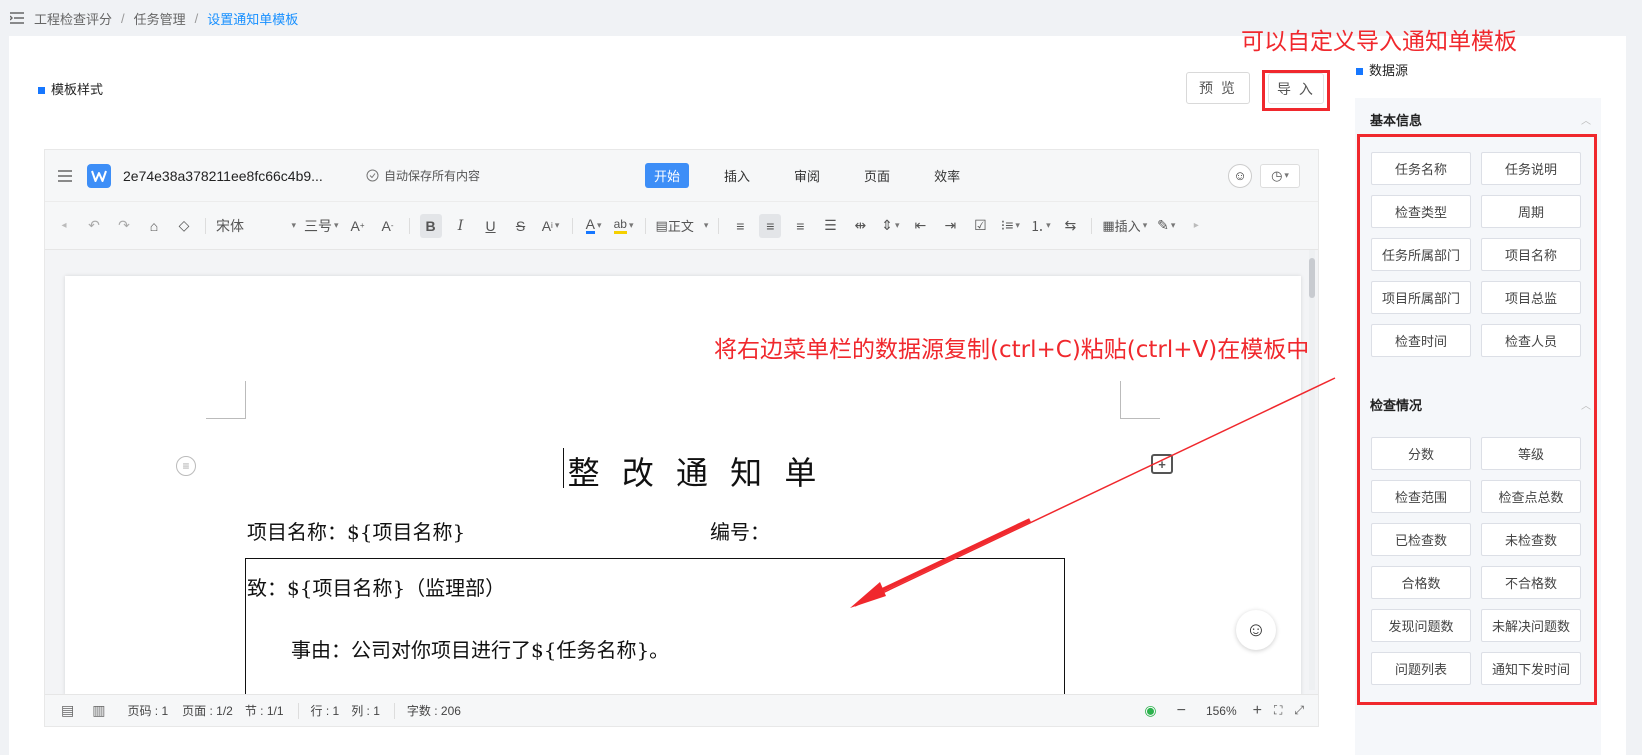  I want to click on editor-header-right: ☺ ◷ ▾, so click(1264, 175).